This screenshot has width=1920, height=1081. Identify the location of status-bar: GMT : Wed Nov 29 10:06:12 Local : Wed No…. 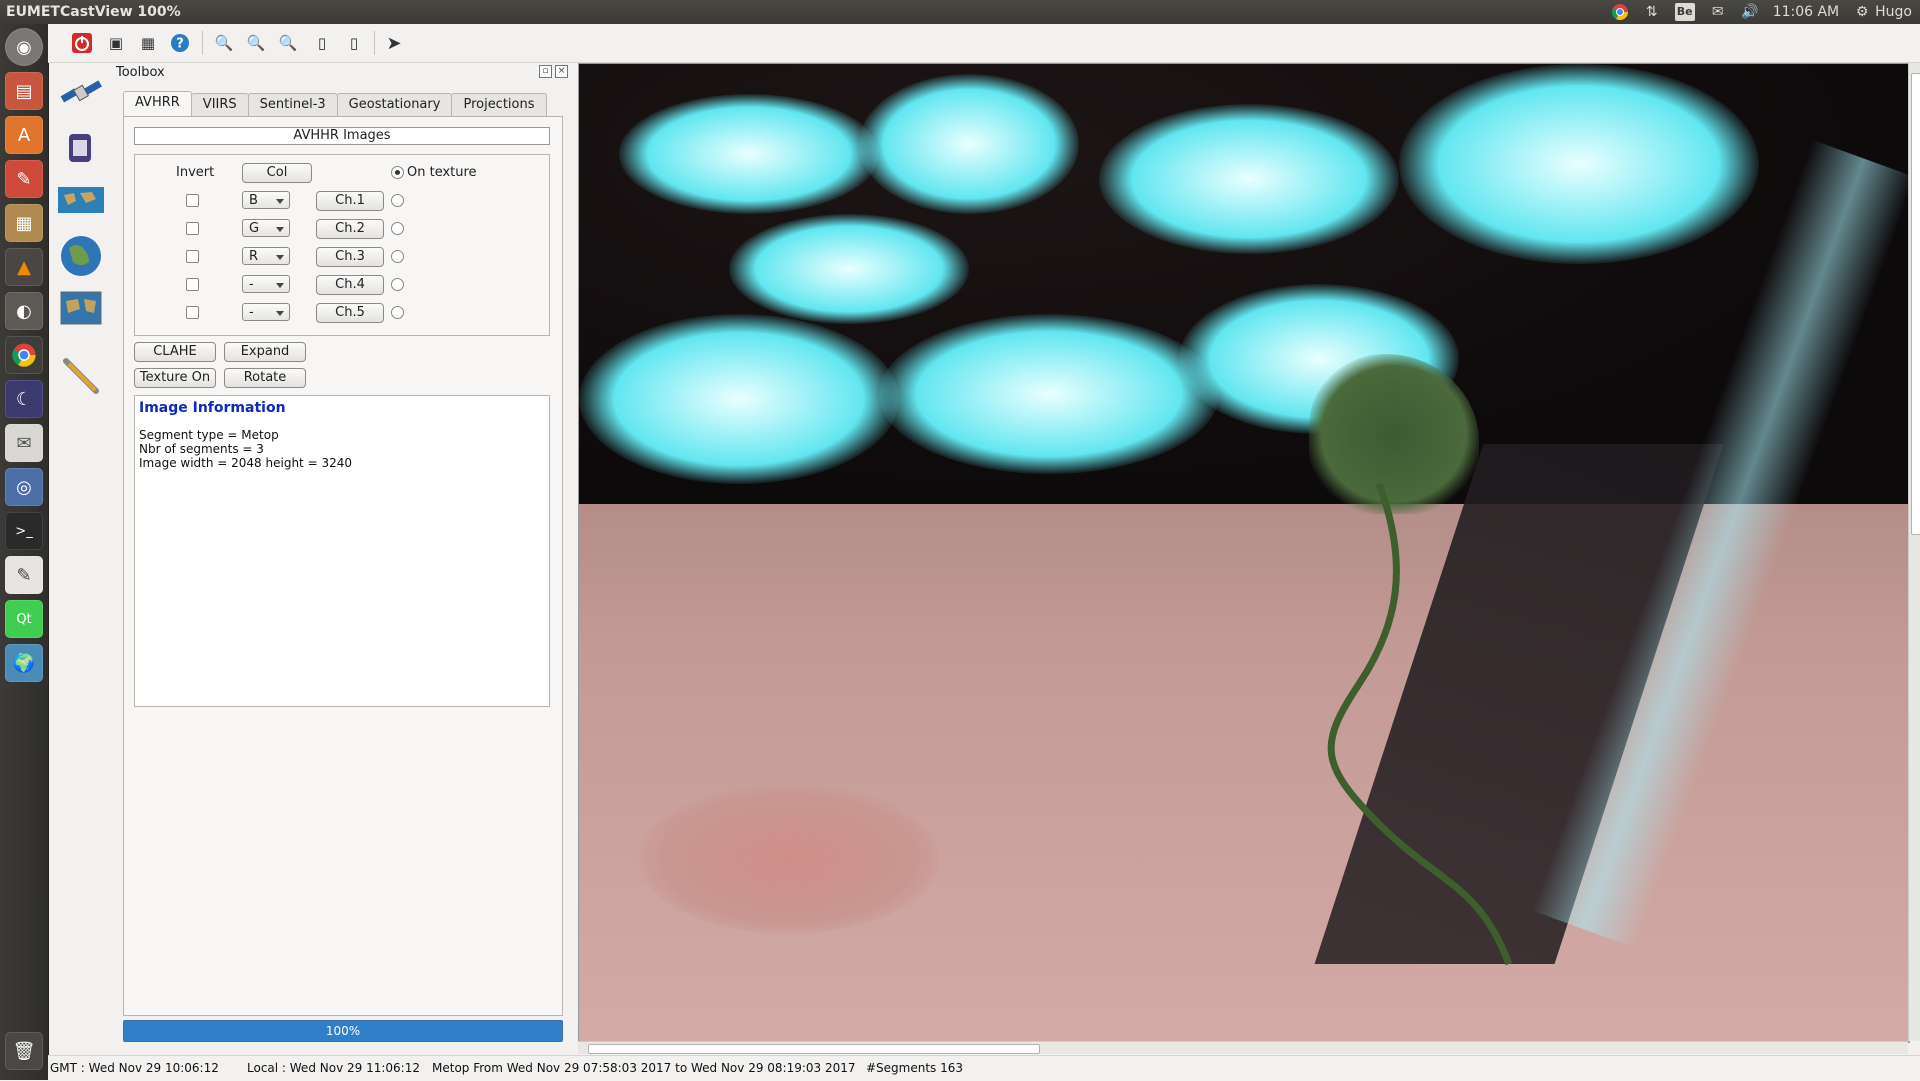
(984, 1068).